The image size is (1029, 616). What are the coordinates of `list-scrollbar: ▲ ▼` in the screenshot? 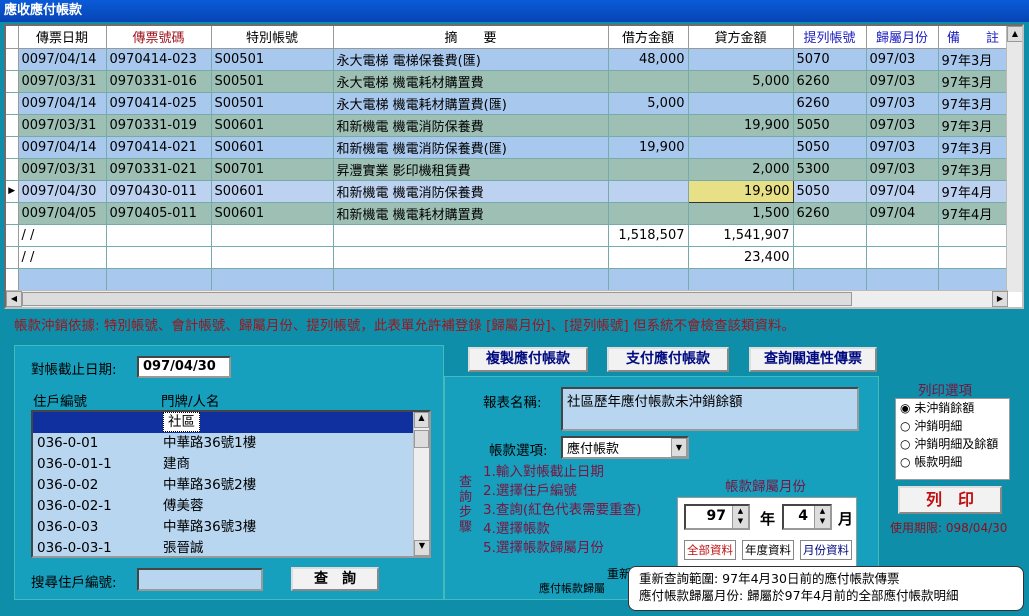 It's located at (421, 484).